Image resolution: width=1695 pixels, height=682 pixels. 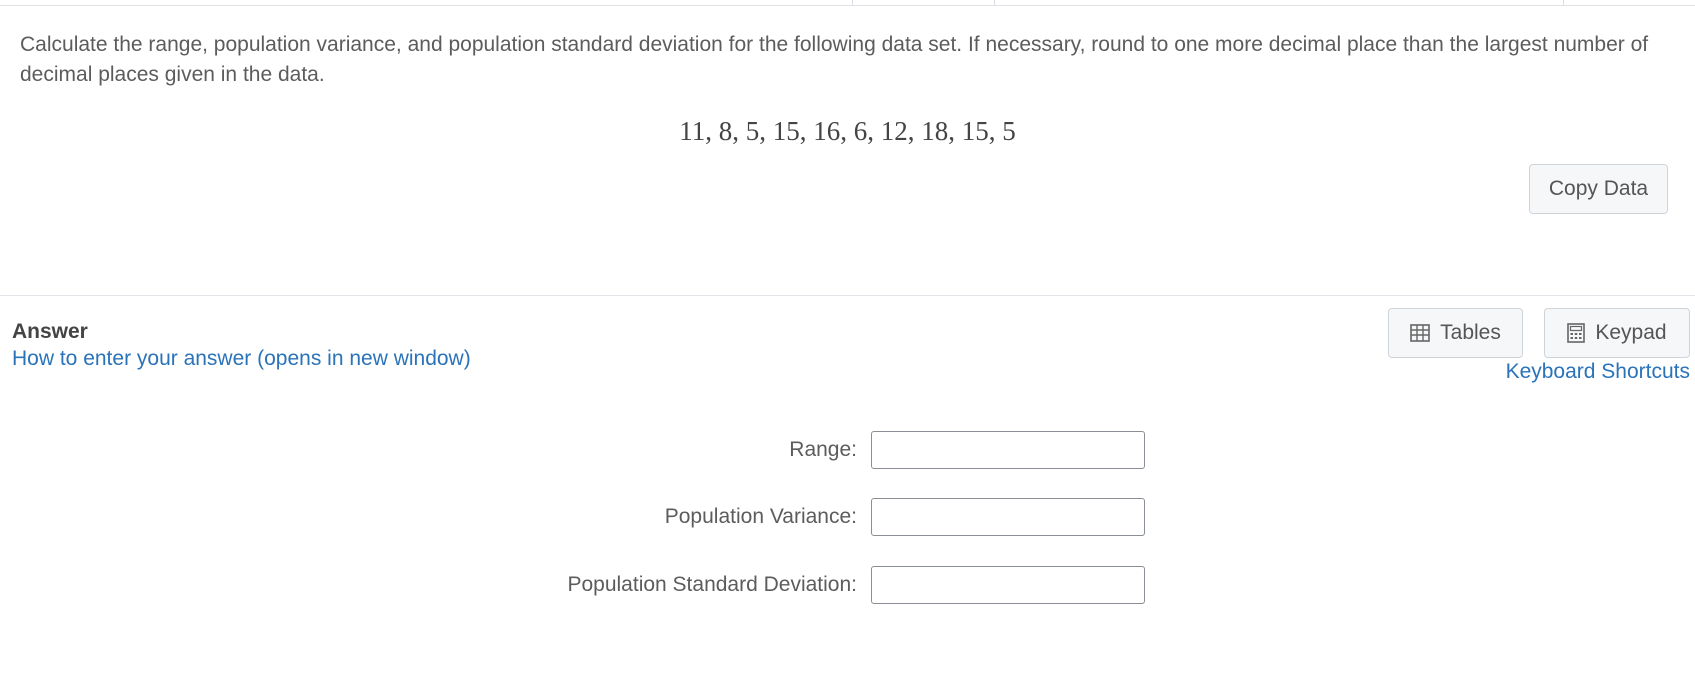 I want to click on range-input, so click(x=1008, y=450).